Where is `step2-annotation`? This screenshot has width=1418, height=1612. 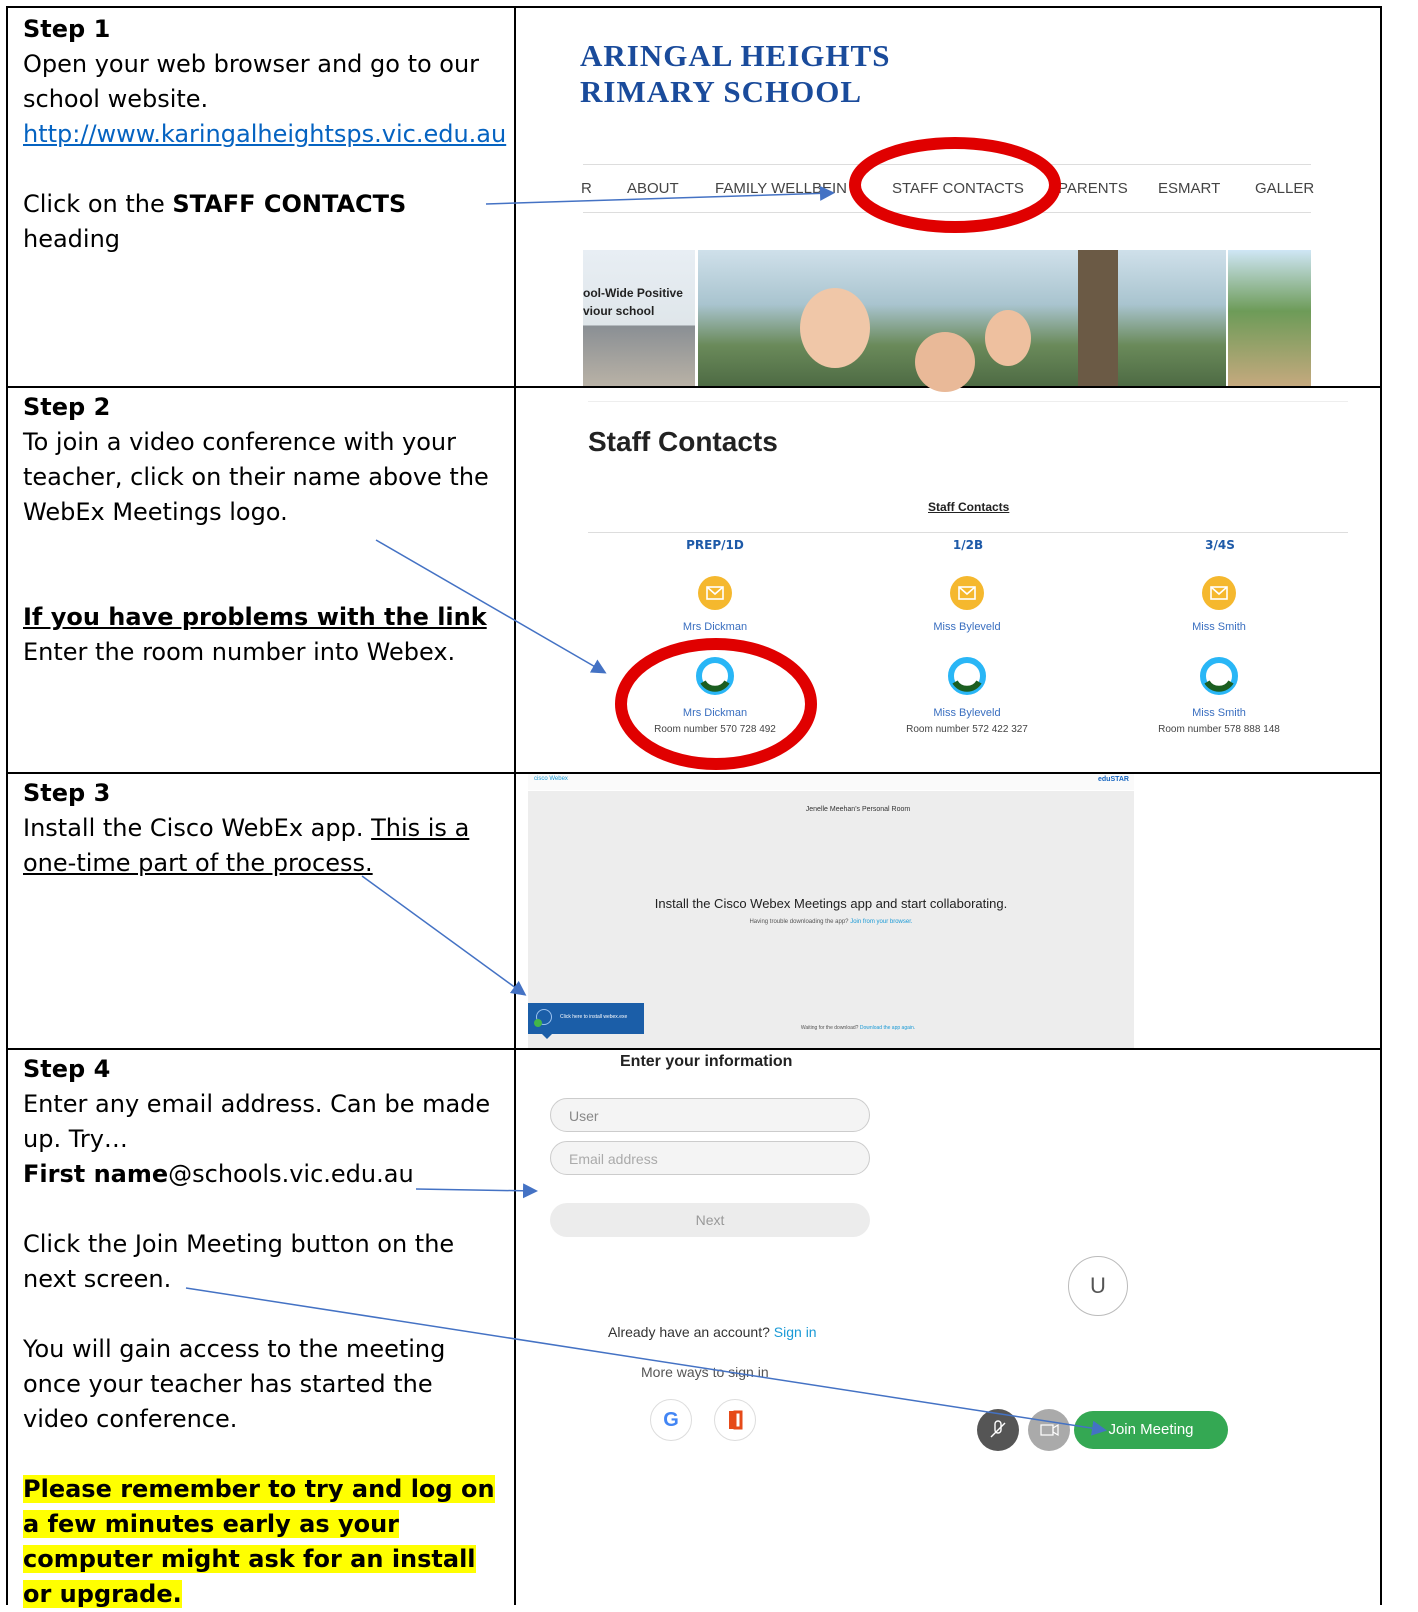 step2-annotation is located at coordinates (596, 654).